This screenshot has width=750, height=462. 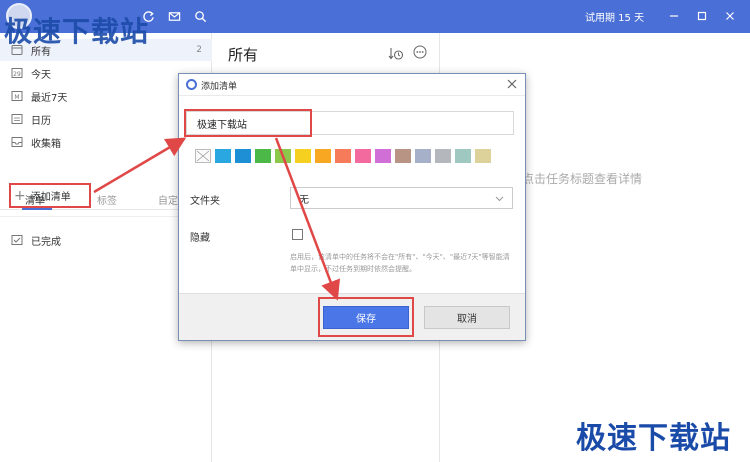 What do you see at coordinates (512, 84) in the screenshot?
I see `dialog-close-icon` at bounding box center [512, 84].